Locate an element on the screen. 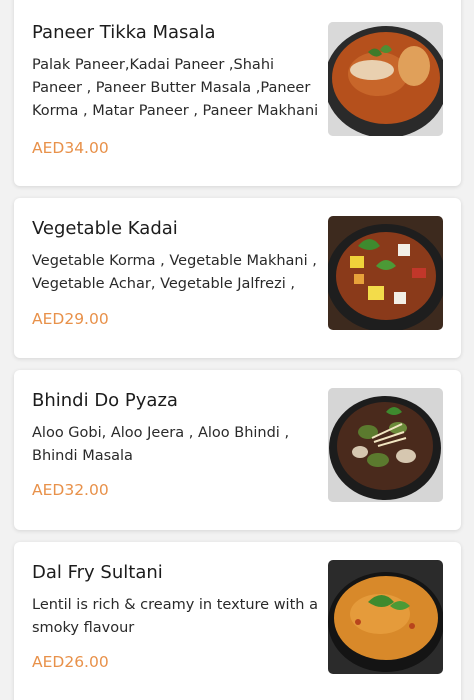 The width and height of the screenshot is (474, 700). item-name: Bhindi Do Pyaza is located at coordinates (105, 400).